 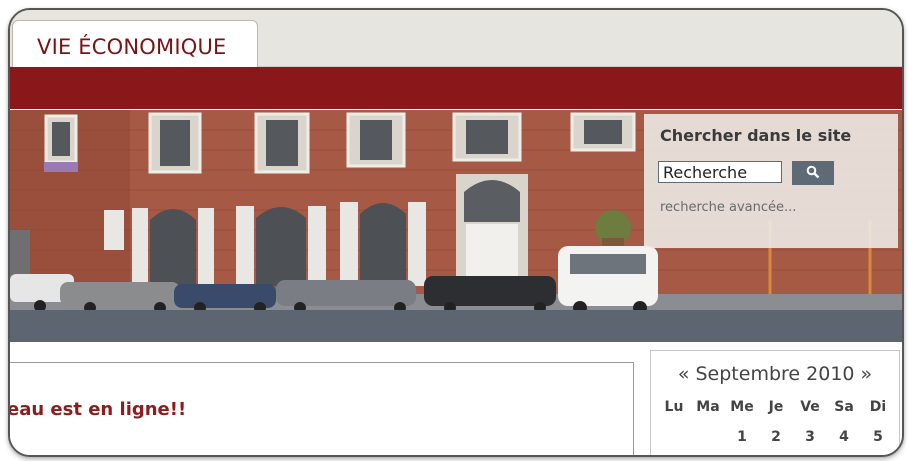 What do you see at coordinates (878, 407) in the screenshot?
I see `day-header: Di` at bounding box center [878, 407].